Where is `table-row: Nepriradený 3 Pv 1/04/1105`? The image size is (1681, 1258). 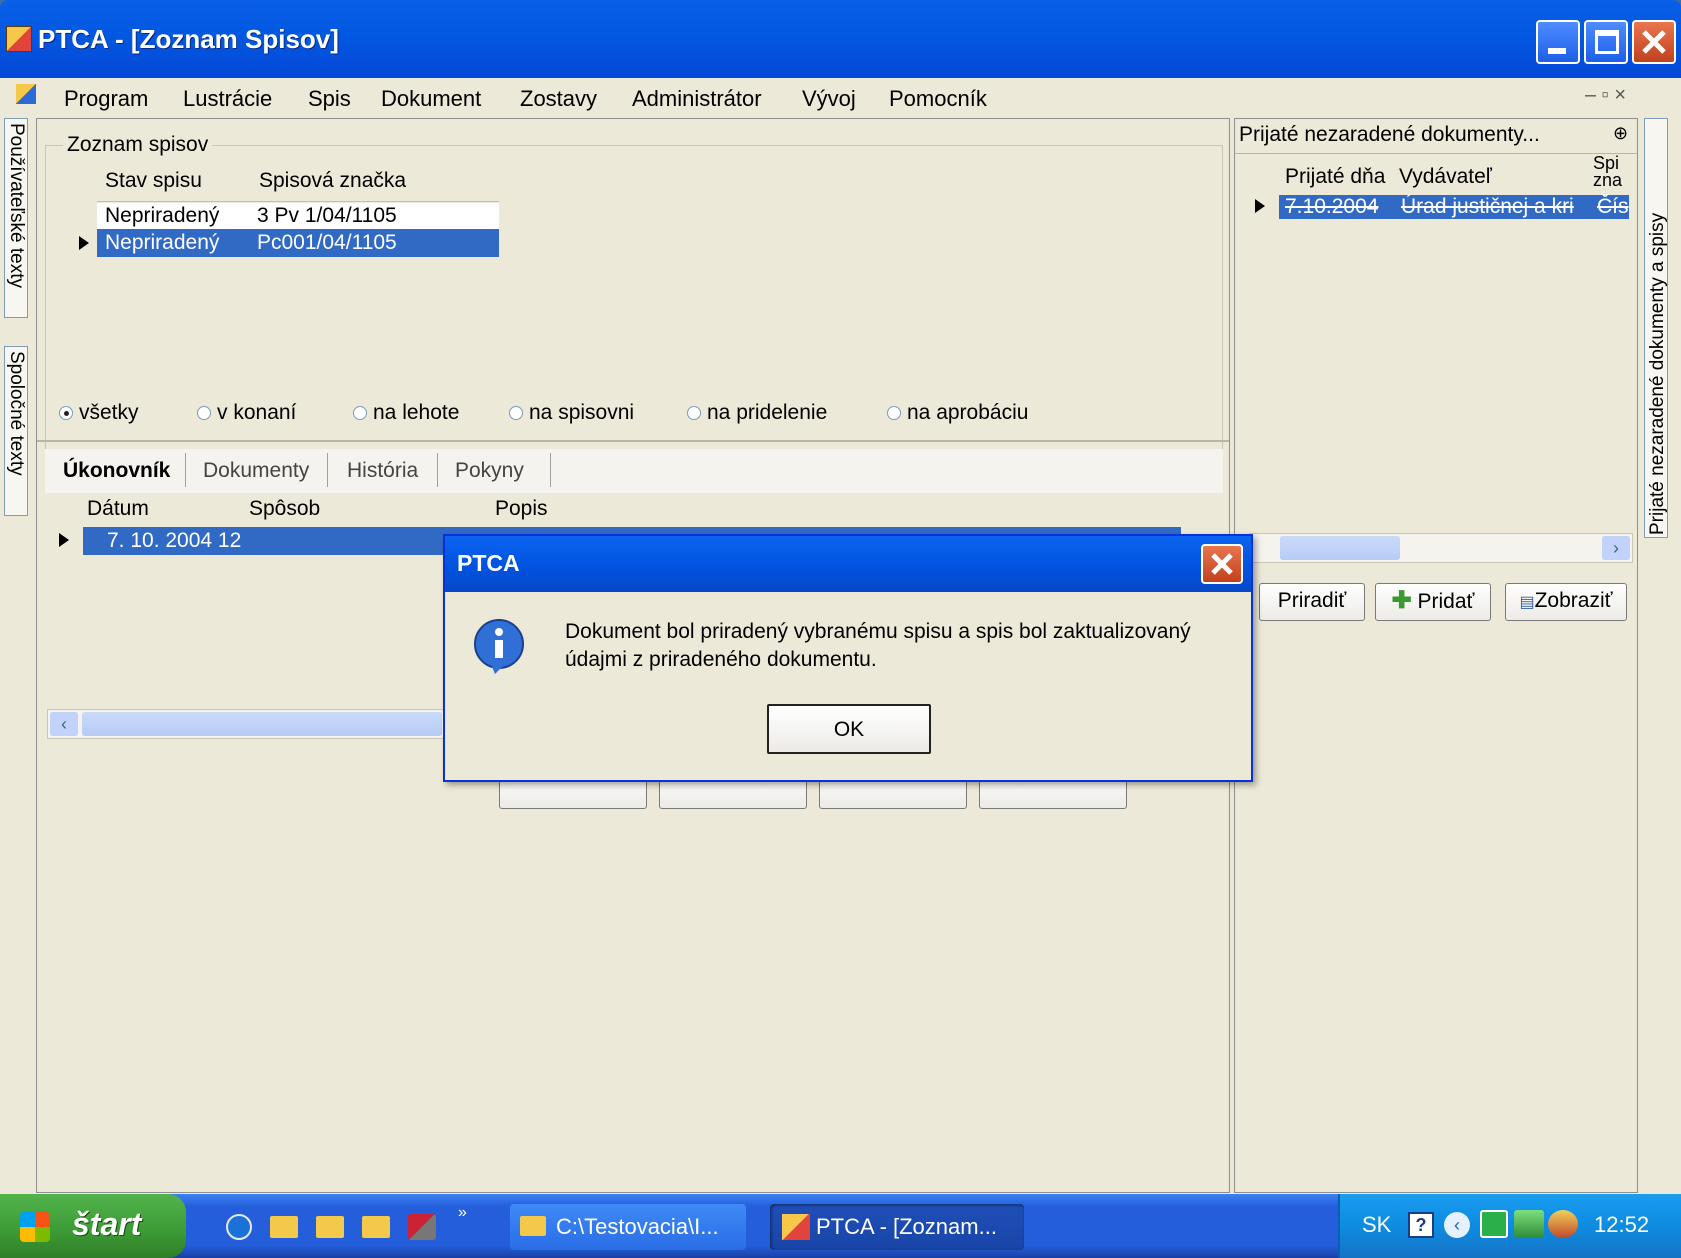 table-row: Nepriradený 3 Pv 1/04/1105 is located at coordinates (298, 216).